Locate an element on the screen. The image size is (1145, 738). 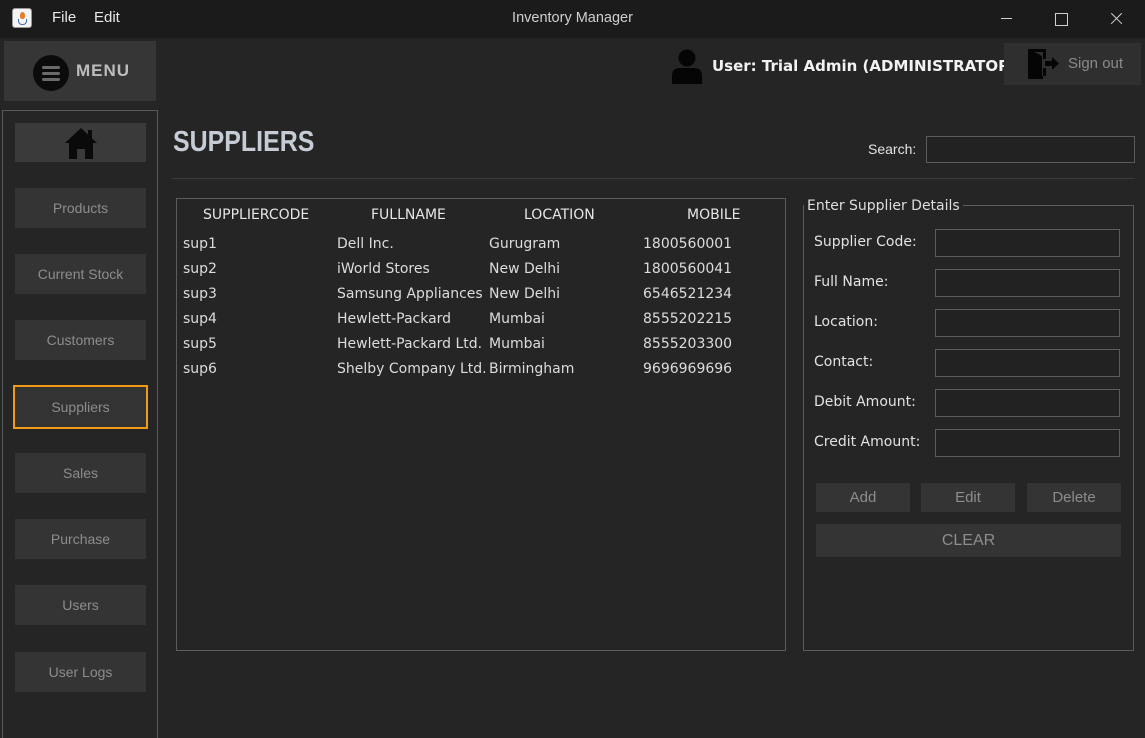
sidebar-item-user-logs: User Logs is located at coordinates (80, 672).